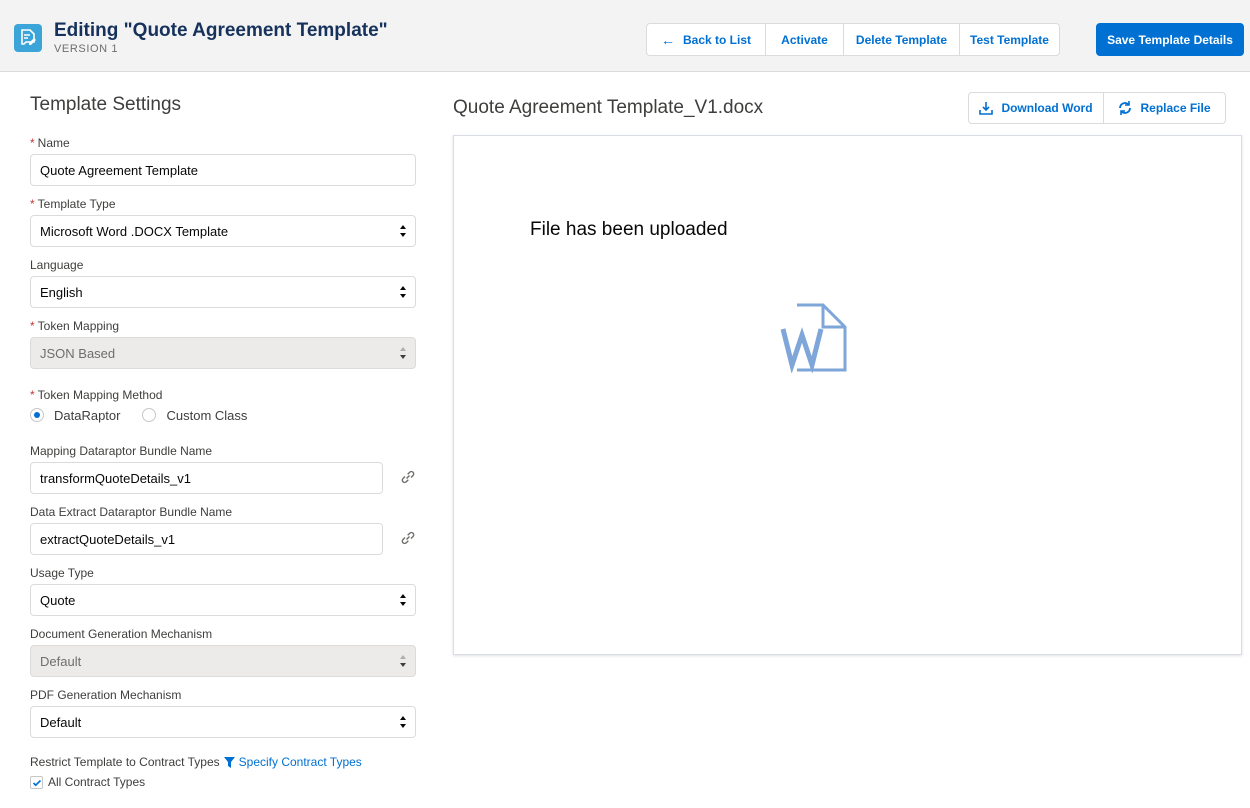 This screenshot has width=1250, height=808. What do you see at coordinates (78, 353) in the screenshot?
I see `token-mapping-value: JSON Based` at bounding box center [78, 353].